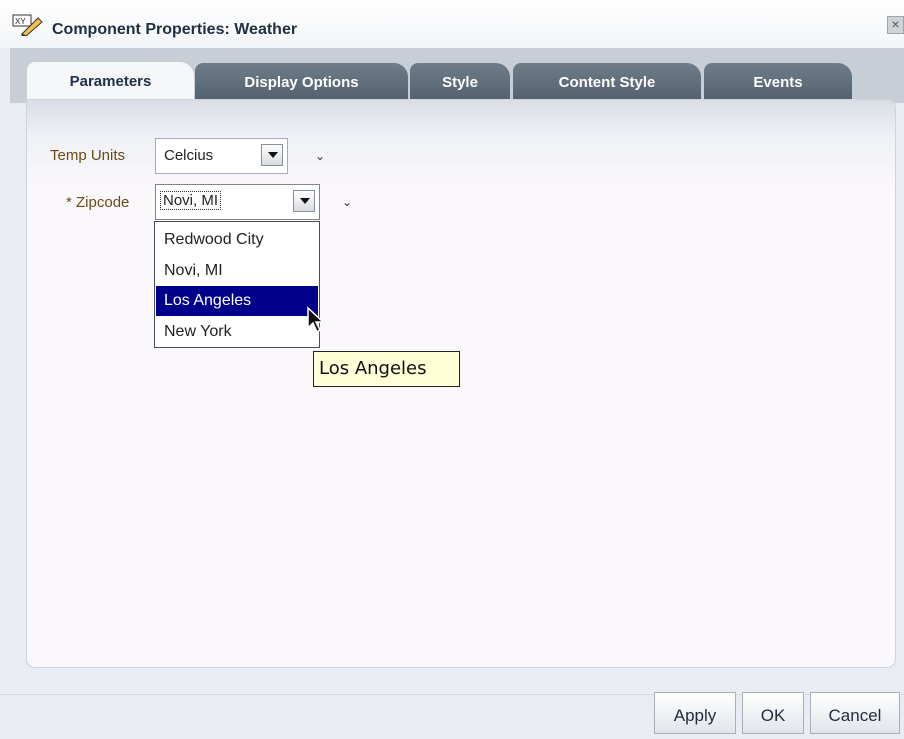 The image size is (904, 739). What do you see at coordinates (301, 82) in the screenshot?
I see `tab-display-options: Display Options` at bounding box center [301, 82].